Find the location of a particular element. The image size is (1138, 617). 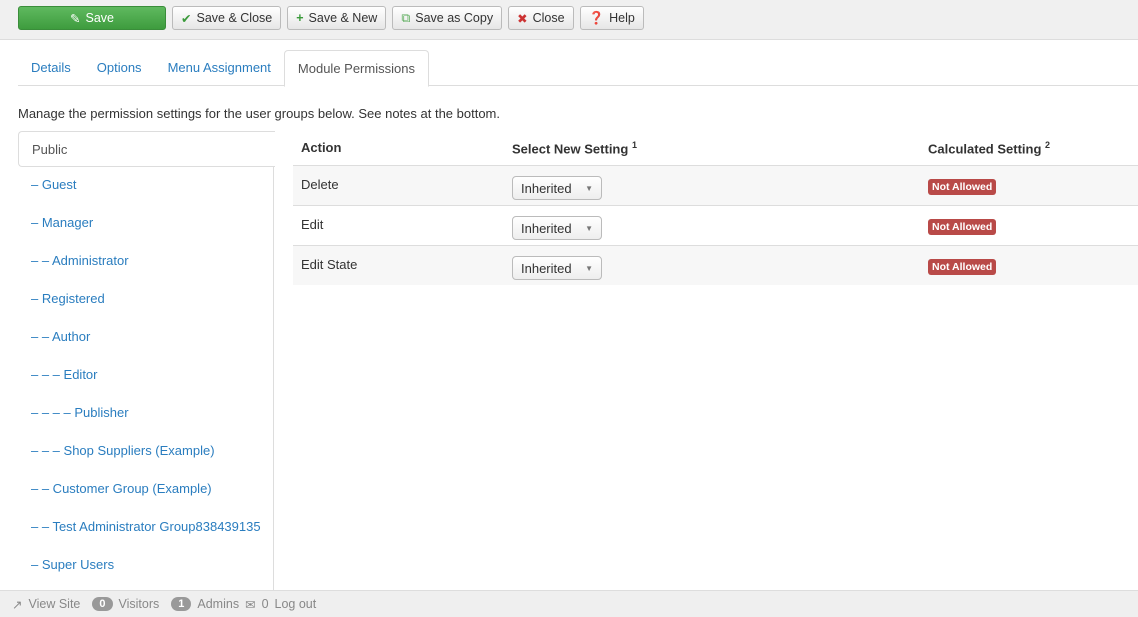

group-item: – – – – Publisher is located at coordinates (145, 414).